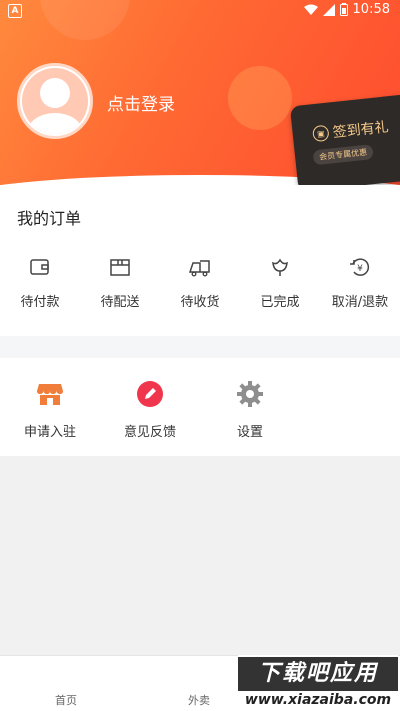 Image resolution: width=400 pixels, height=711 pixels. I want to click on refund-icon: ¥, so click(360, 267).